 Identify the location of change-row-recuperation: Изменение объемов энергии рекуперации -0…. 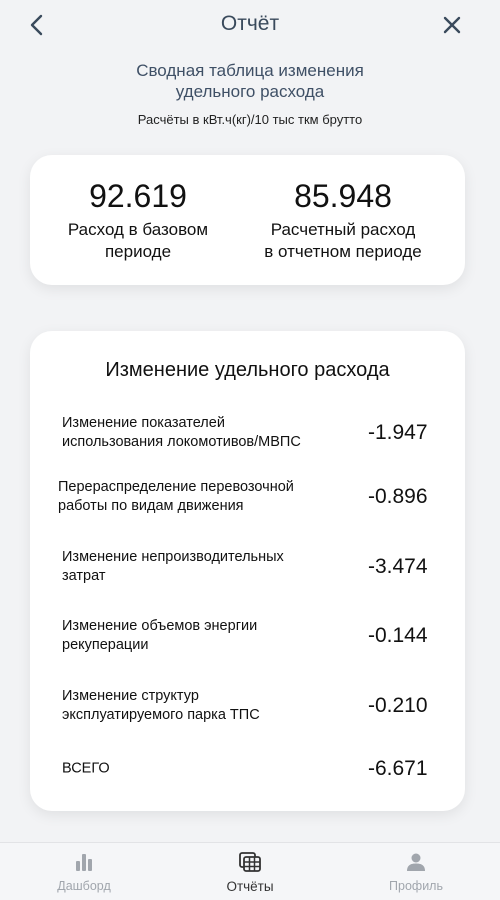
(247, 636).